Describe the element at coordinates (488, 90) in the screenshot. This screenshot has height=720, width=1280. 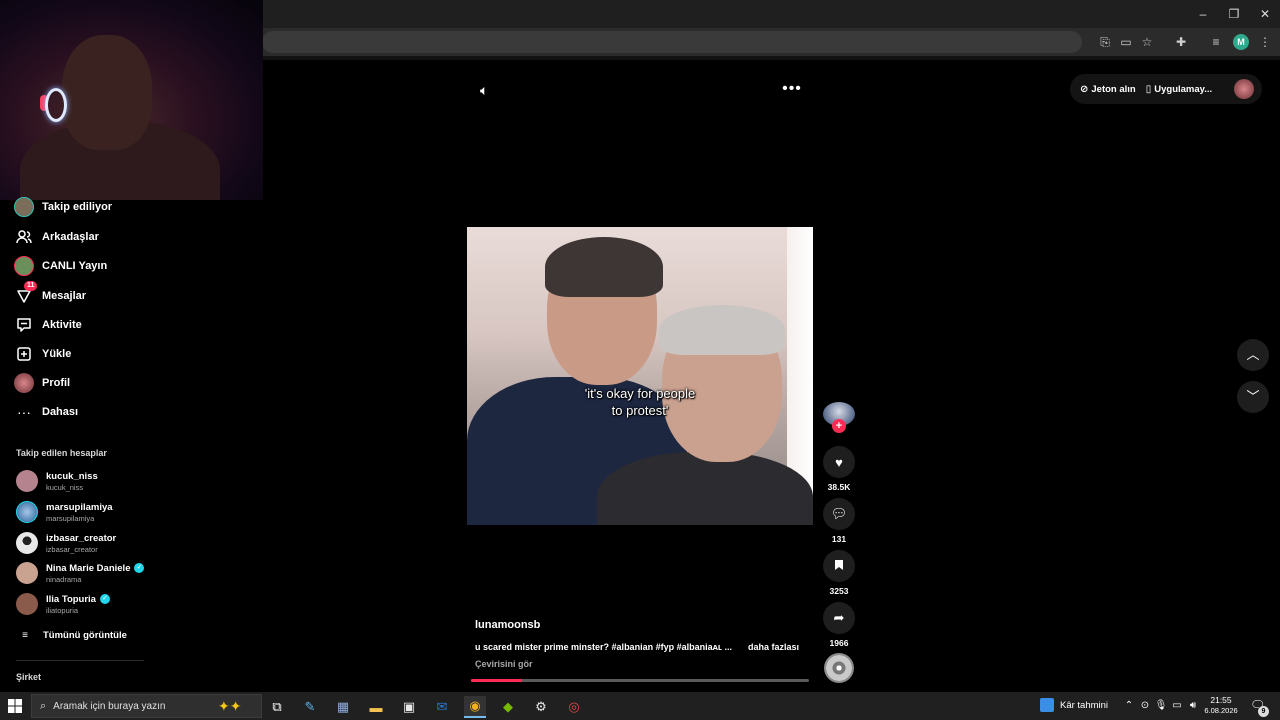
I see `volume-icon: 🔈︎` at that location.